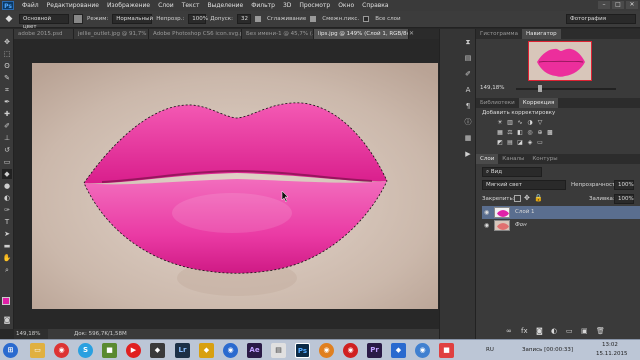  What do you see at coordinates (610, 345) in the screenshot?
I see `clock-time: 13:02` at bounding box center [610, 345].